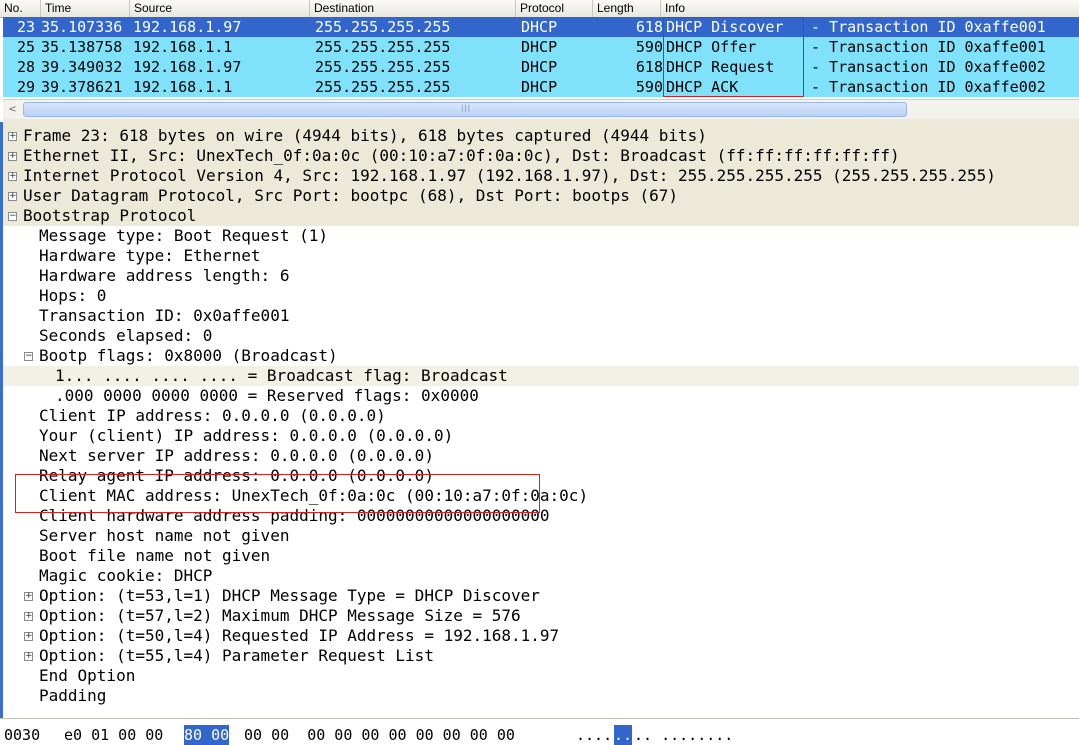  Describe the element at coordinates (113, 735) in the screenshot. I see `hex-bytes-before: e0 01 00 00` at that location.